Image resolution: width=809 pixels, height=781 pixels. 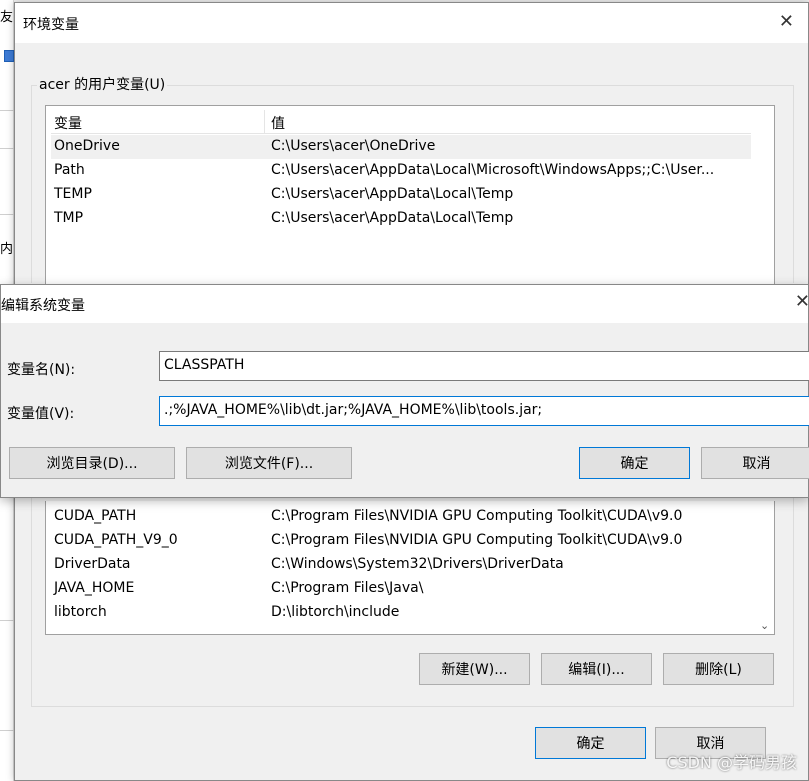 What do you see at coordinates (765, 567) in the screenshot?
I see `vertical-scrollbar: ⌄` at bounding box center [765, 567].